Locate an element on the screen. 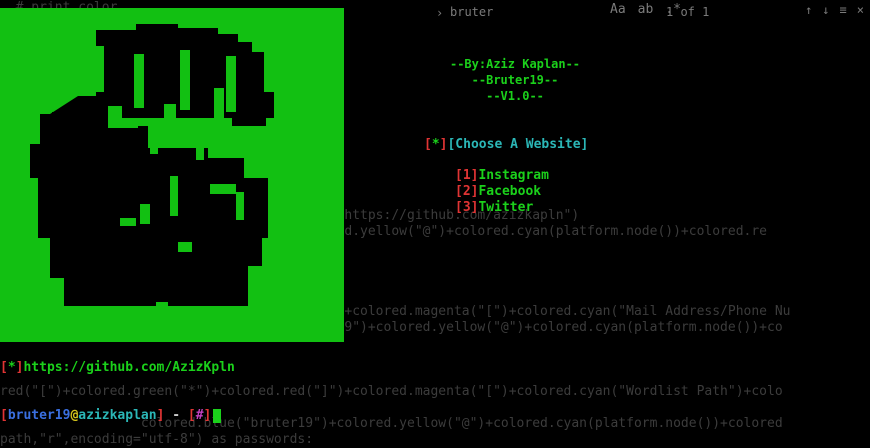  code-line: path,"r",encoding="utf-8") as passwords: is located at coordinates (157, 439).